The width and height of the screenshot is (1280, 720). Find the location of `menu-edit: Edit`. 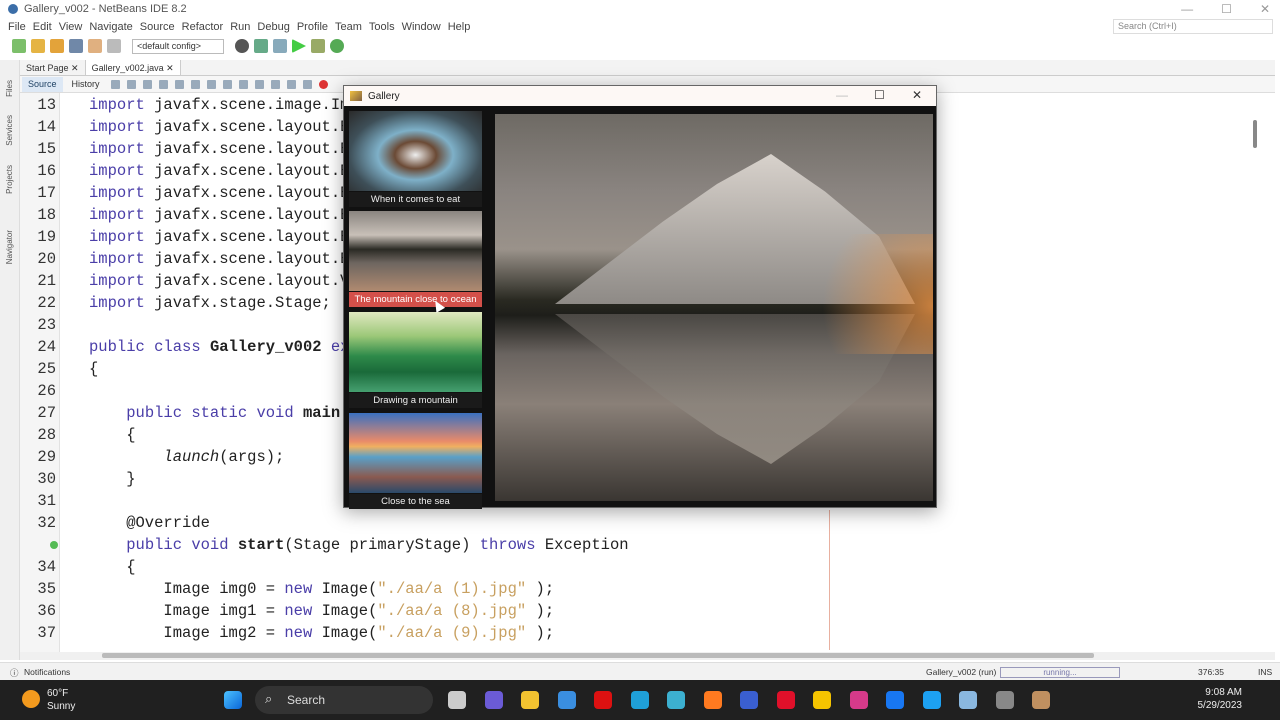

menu-edit: Edit is located at coordinates (42, 27).